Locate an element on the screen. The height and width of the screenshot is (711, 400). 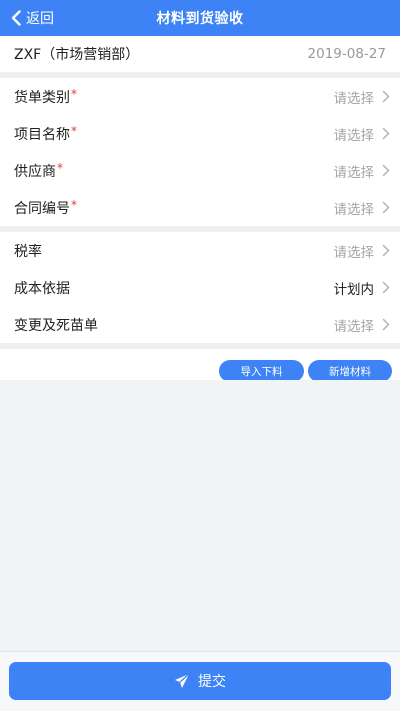
page-title: 材料到货验收 is located at coordinates (200, 19).